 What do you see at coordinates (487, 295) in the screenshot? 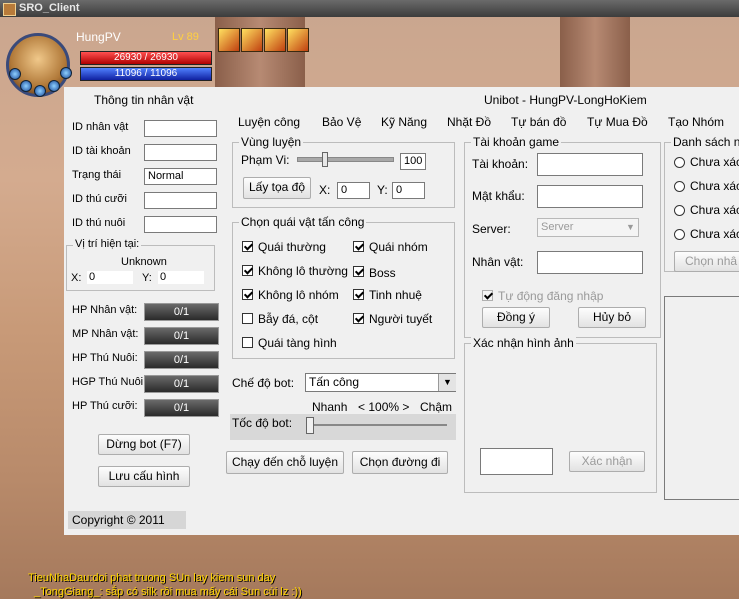
I see `auto-login-checkbox` at bounding box center [487, 295].